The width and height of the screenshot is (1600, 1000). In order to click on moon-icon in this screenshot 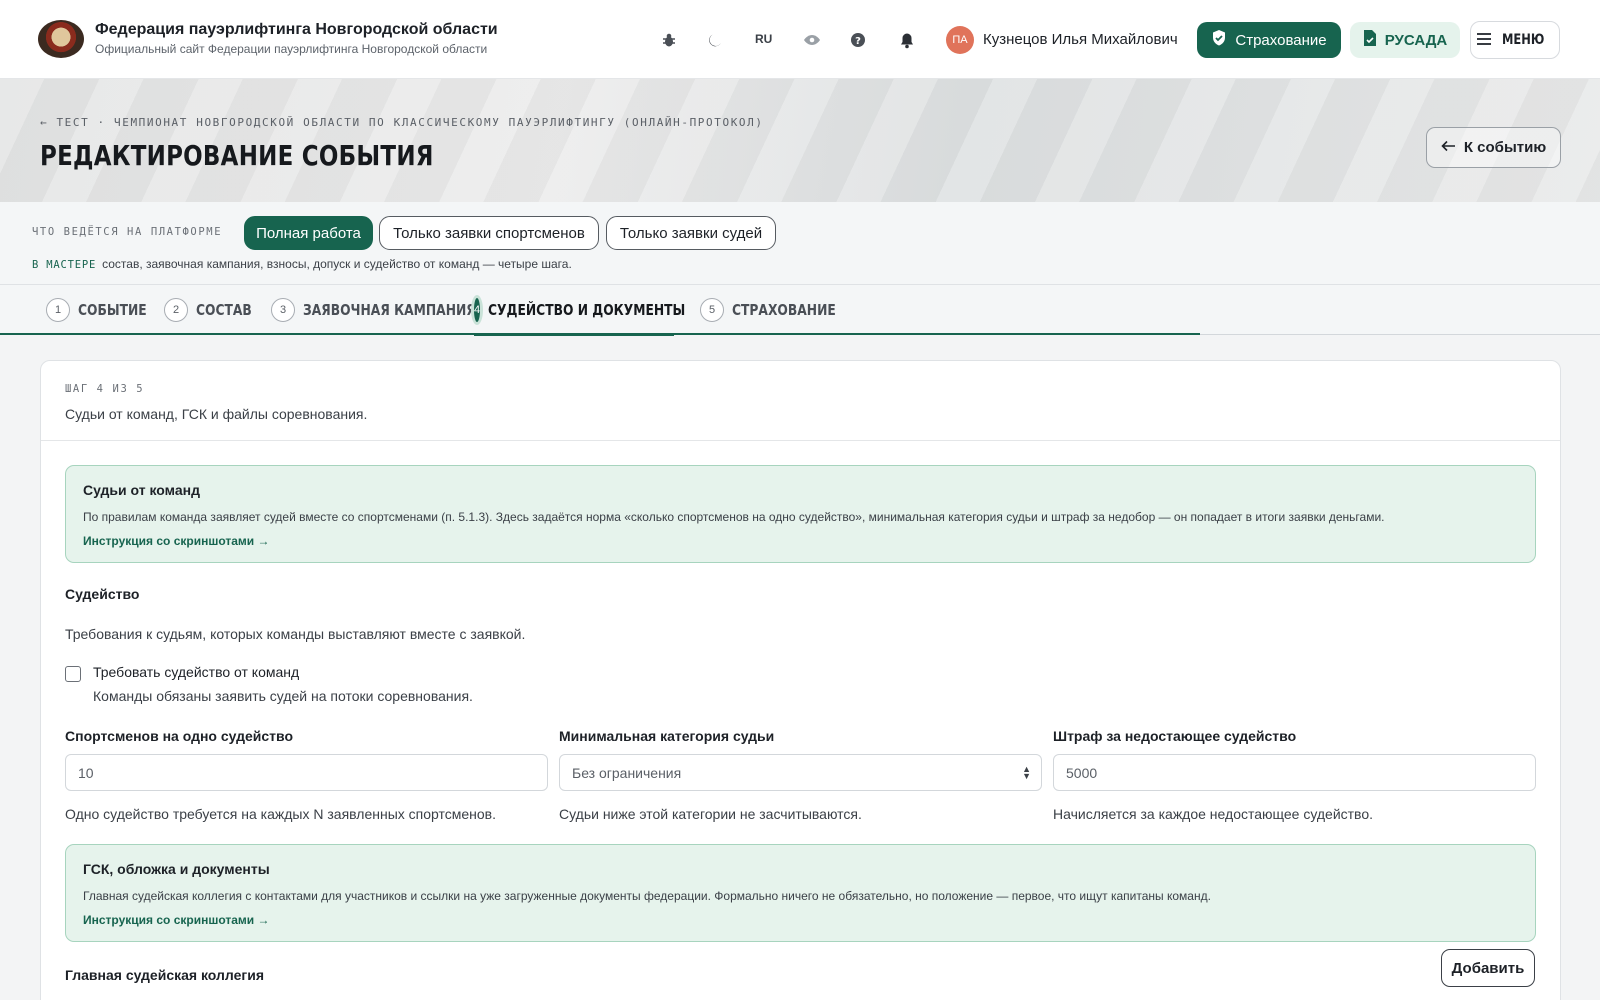, I will do `click(715, 40)`.